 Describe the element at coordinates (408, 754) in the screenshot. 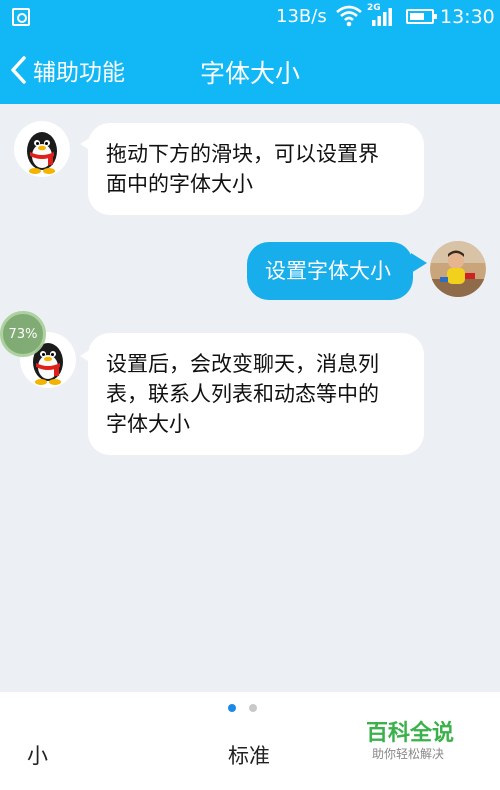

I see `watermark-subtitle: 助你轻松解决` at that location.